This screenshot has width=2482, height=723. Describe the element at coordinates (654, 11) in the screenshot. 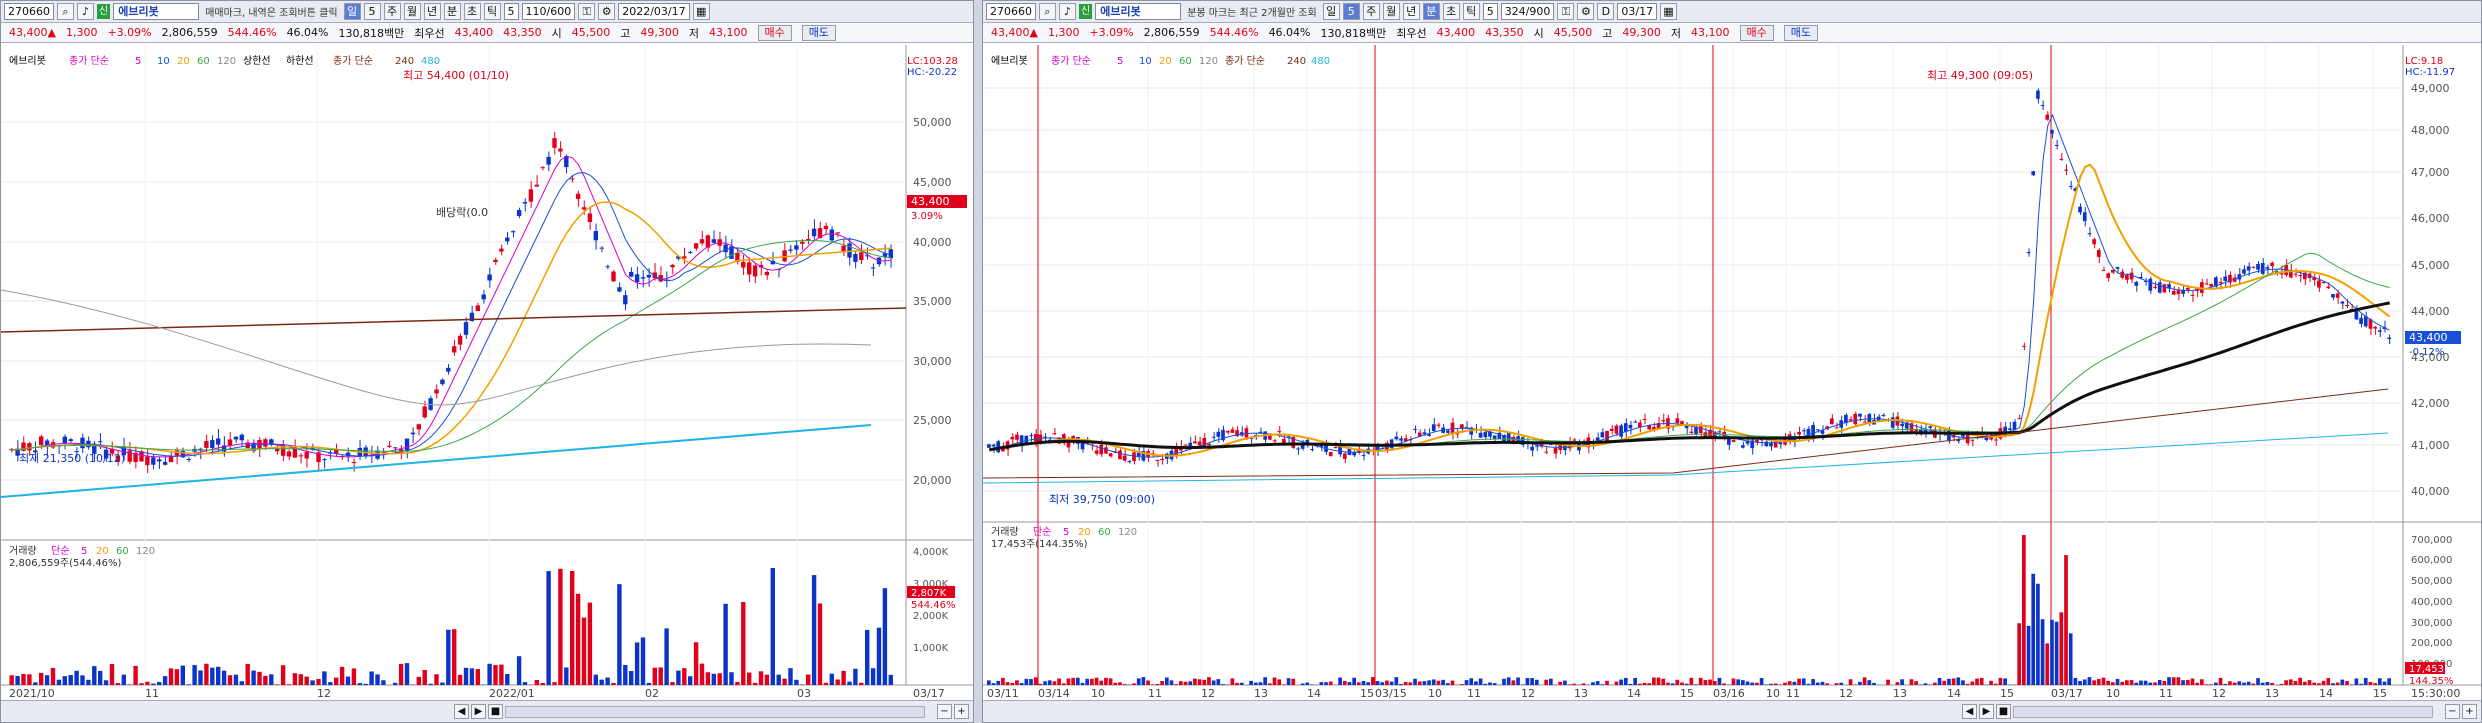

I see `date-input: 2022/03/17` at that location.